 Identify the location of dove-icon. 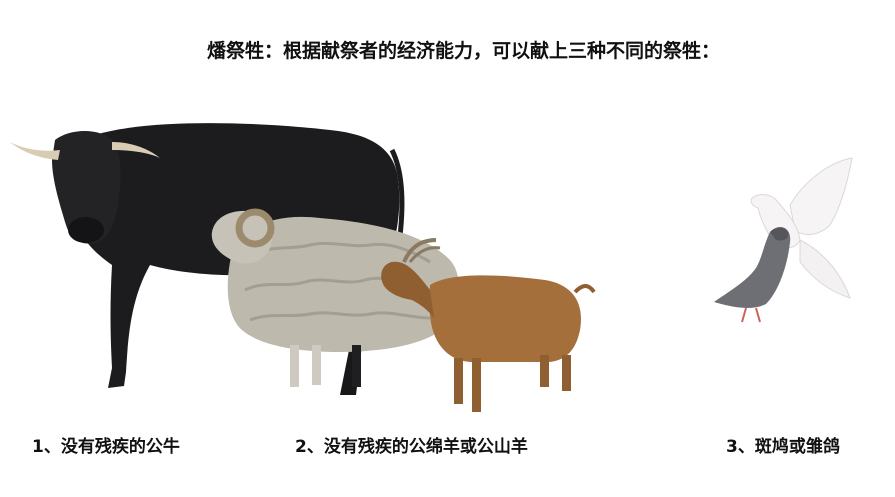
(783, 240).